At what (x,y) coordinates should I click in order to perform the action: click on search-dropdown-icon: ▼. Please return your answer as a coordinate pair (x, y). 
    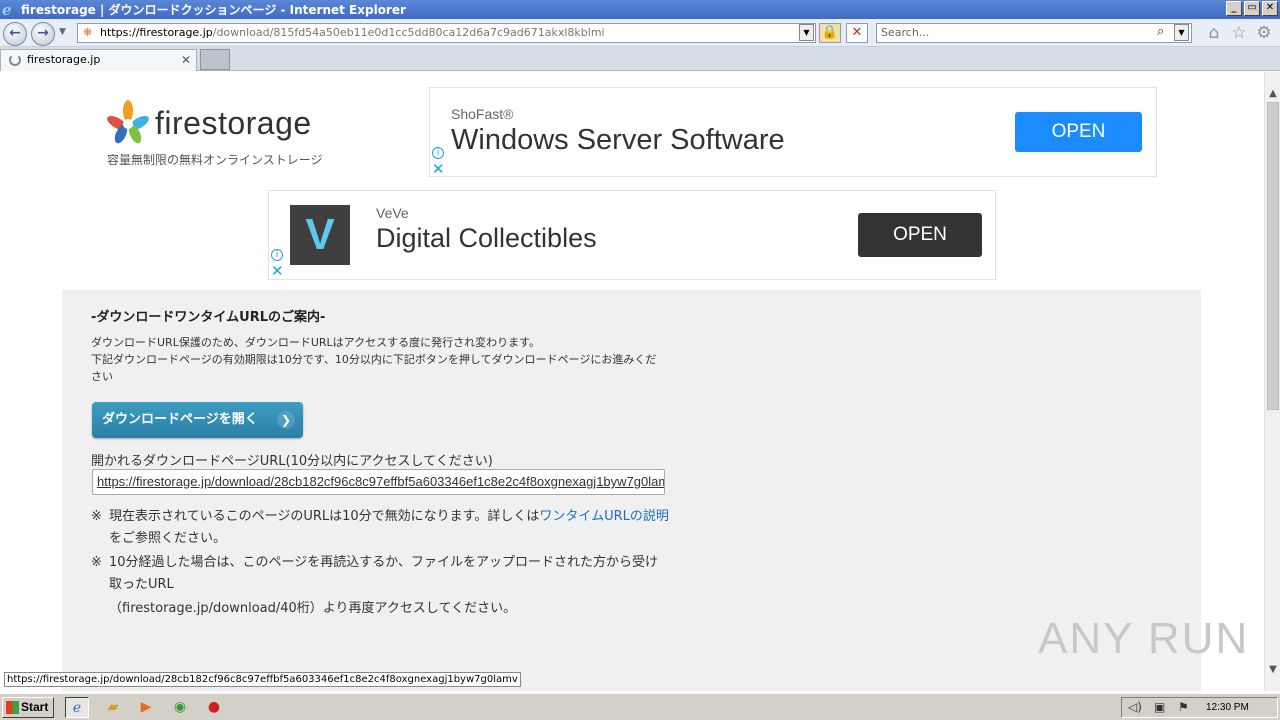
    Looking at the image, I should click on (1181, 32).